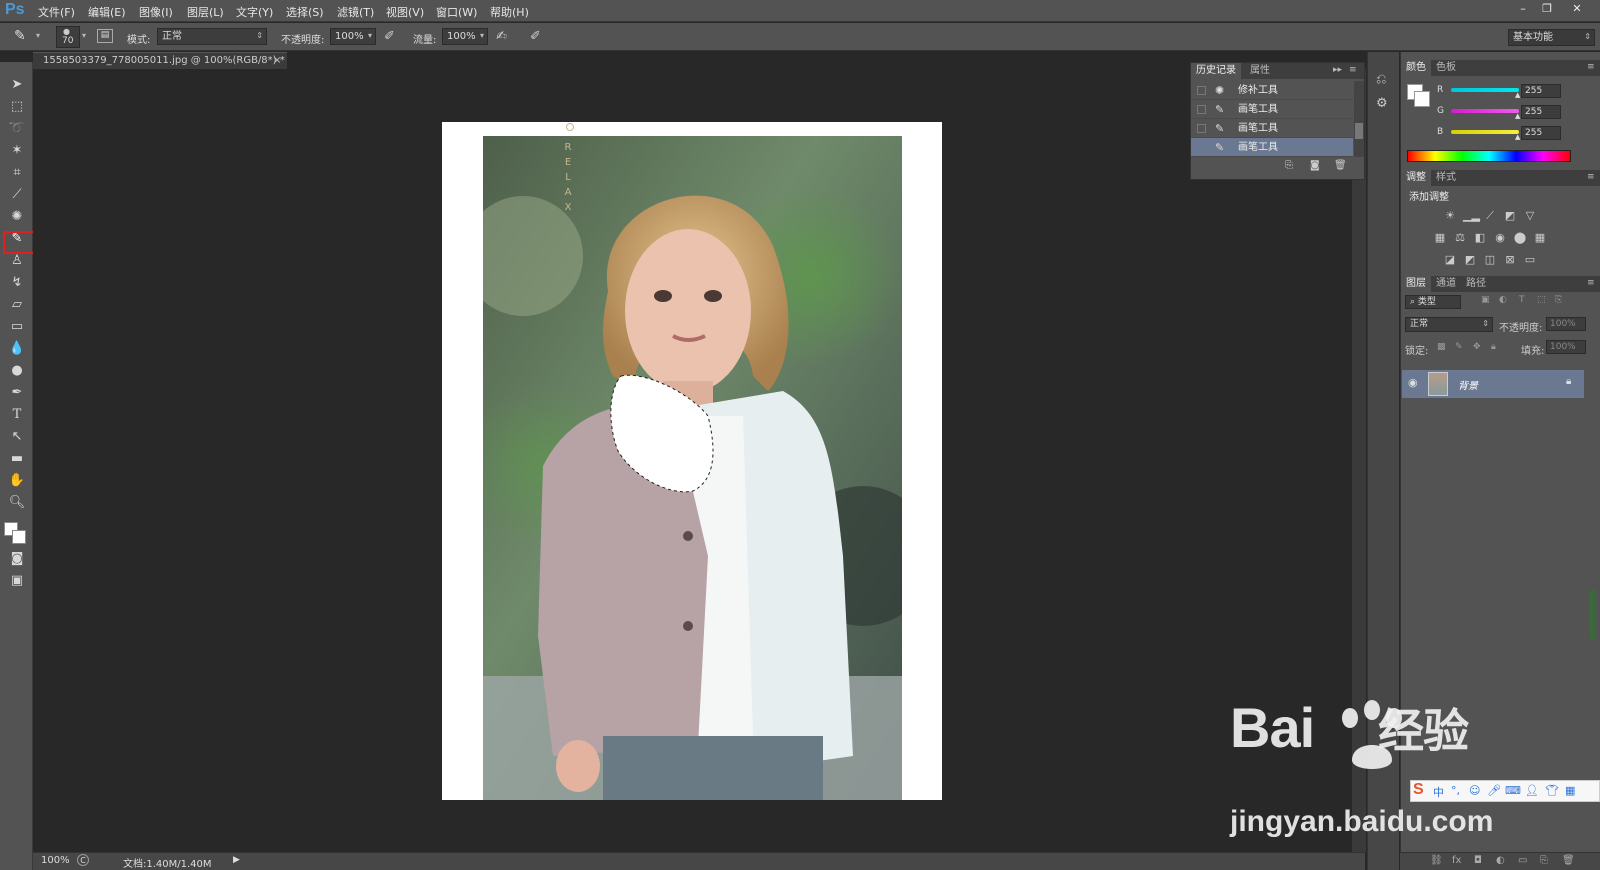 The image size is (1600, 870). Describe the element at coordinates (1552, 790) in the screenshot. I see `ime-skin-icon: 👕︎` at that location.